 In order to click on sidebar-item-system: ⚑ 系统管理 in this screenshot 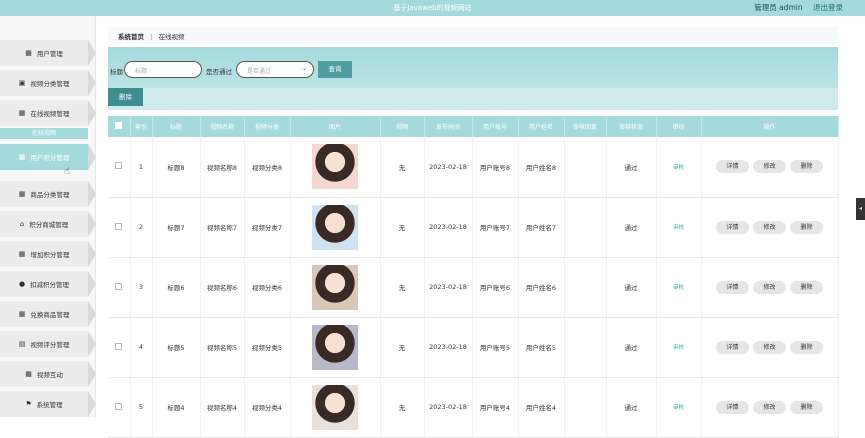, I will do `click(48, 404)`.